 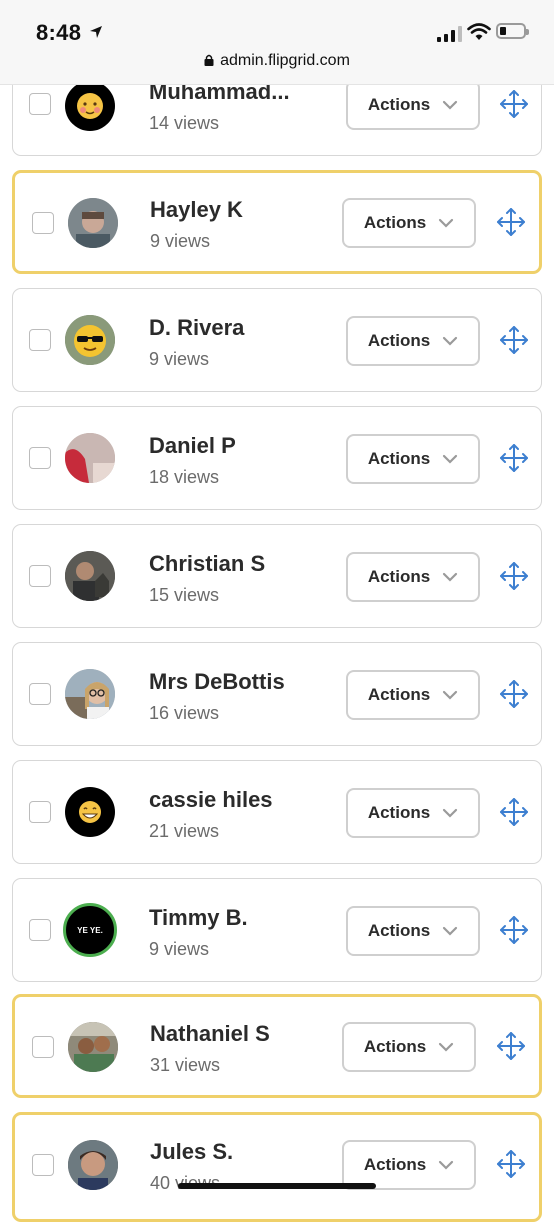 I want to click on response-card: Daniel P 18 views Actions, so click(x=277, y=458).